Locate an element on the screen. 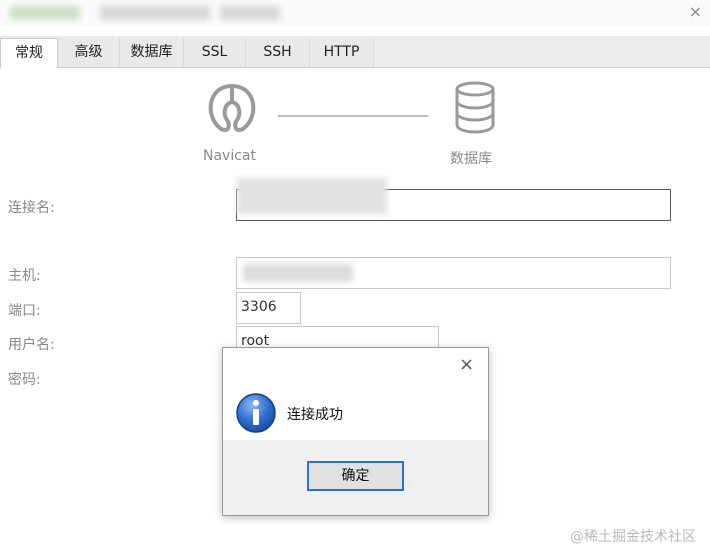  host-input is located at coordinates (453, 273).